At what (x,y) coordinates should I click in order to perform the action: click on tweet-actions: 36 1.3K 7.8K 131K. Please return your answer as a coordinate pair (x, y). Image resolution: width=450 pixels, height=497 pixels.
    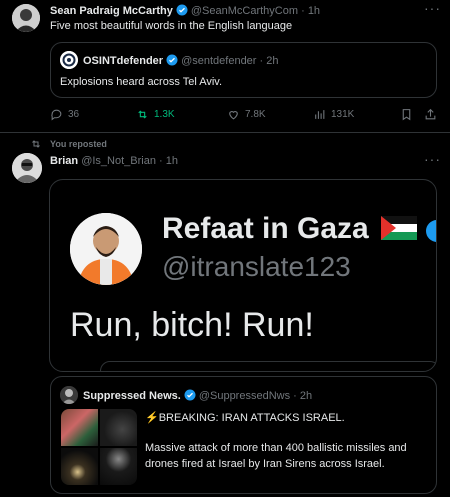
    Looking at the image, I should click on (245, 116).